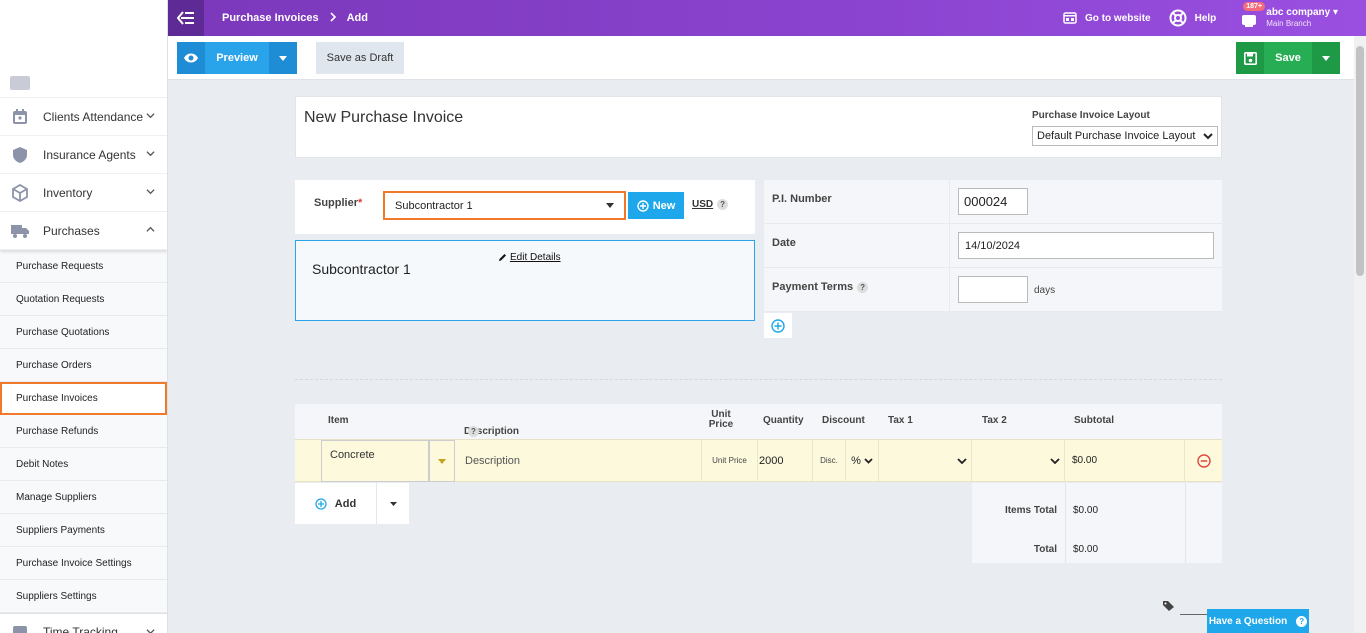 The height and width of the screenshot is (633, 1366). Describe the element at coordinates (1360, 334) in the screenshot. I see `page-scrollbar` at that location.